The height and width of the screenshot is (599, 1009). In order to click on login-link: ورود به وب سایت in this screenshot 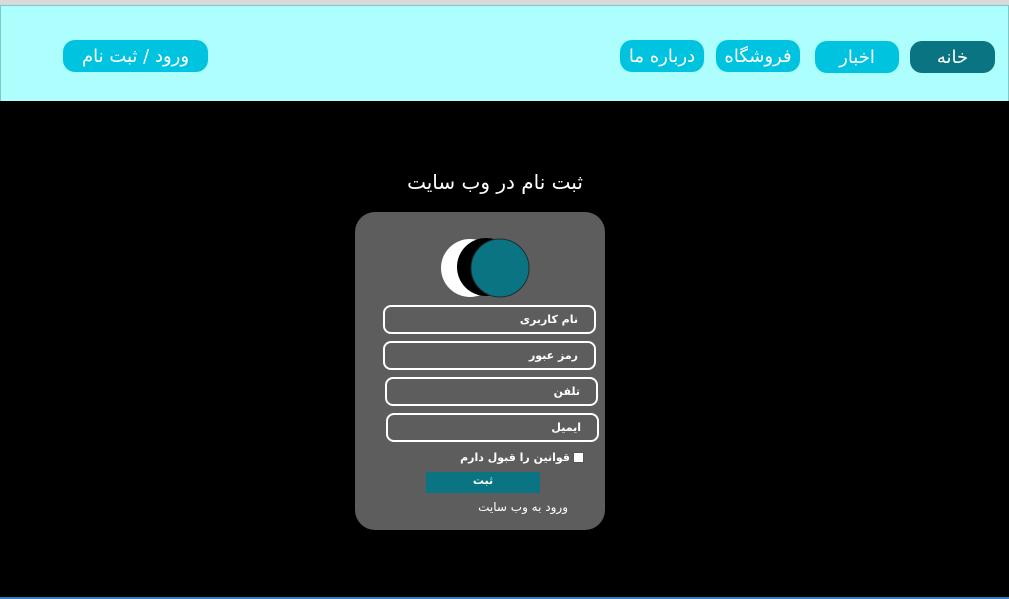, I will do `click(514, 507)`.